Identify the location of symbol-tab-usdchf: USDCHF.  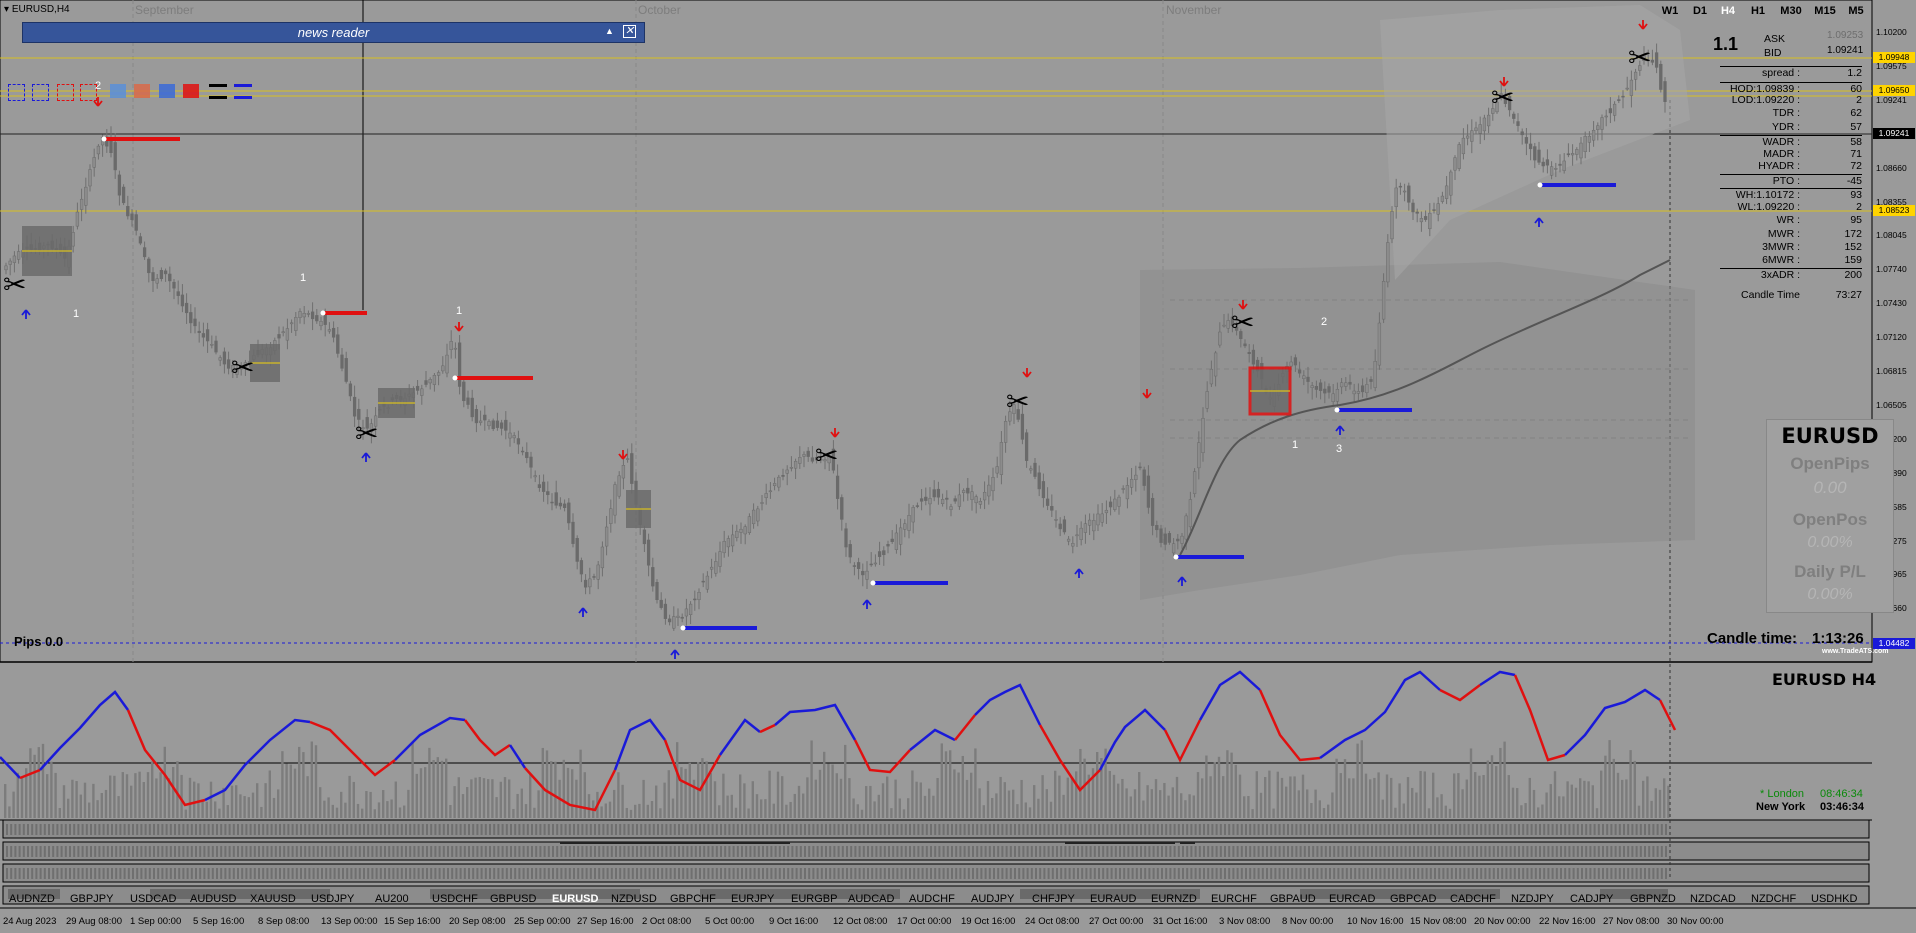
(455, 899).